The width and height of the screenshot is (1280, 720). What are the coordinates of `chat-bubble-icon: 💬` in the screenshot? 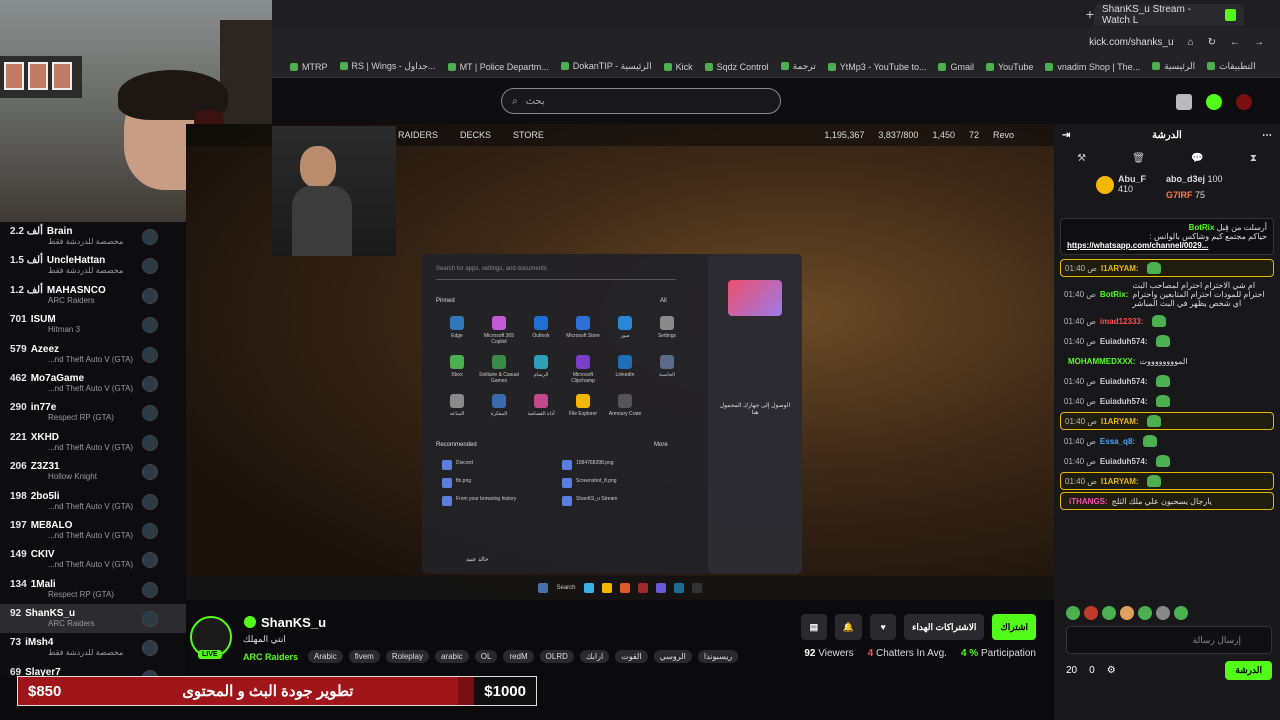 It's located at (1197, 158).